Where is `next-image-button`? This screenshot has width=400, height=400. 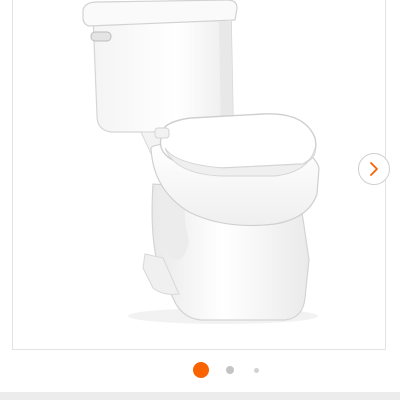
next-image-button is located at coordinates (374, 169).